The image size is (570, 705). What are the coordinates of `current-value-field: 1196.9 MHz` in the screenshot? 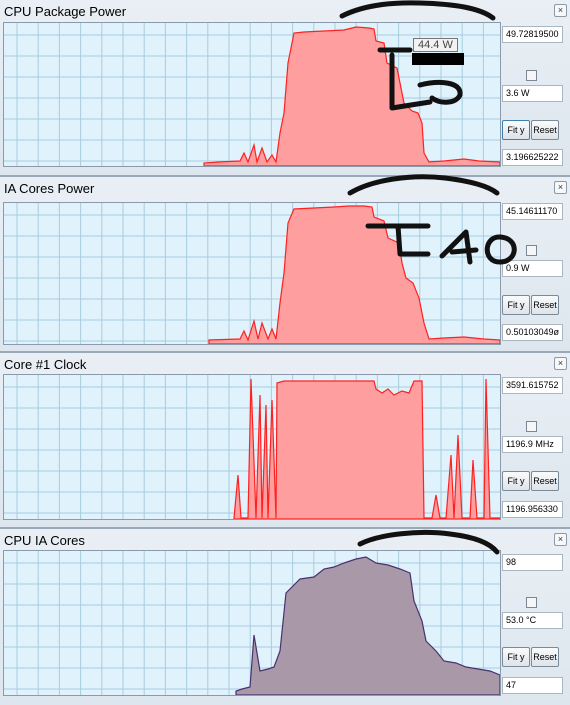 It's located at (532, 444).